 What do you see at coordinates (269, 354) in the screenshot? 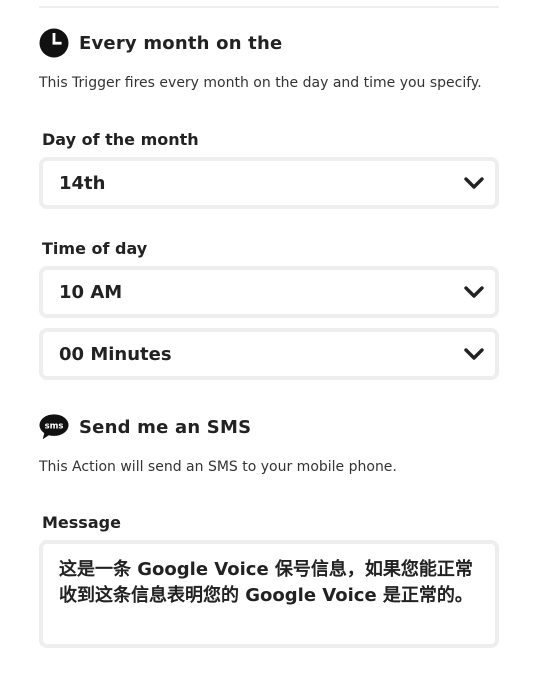
I see `minutes-select: 00 Minutes` at bounding box center [269, 354].